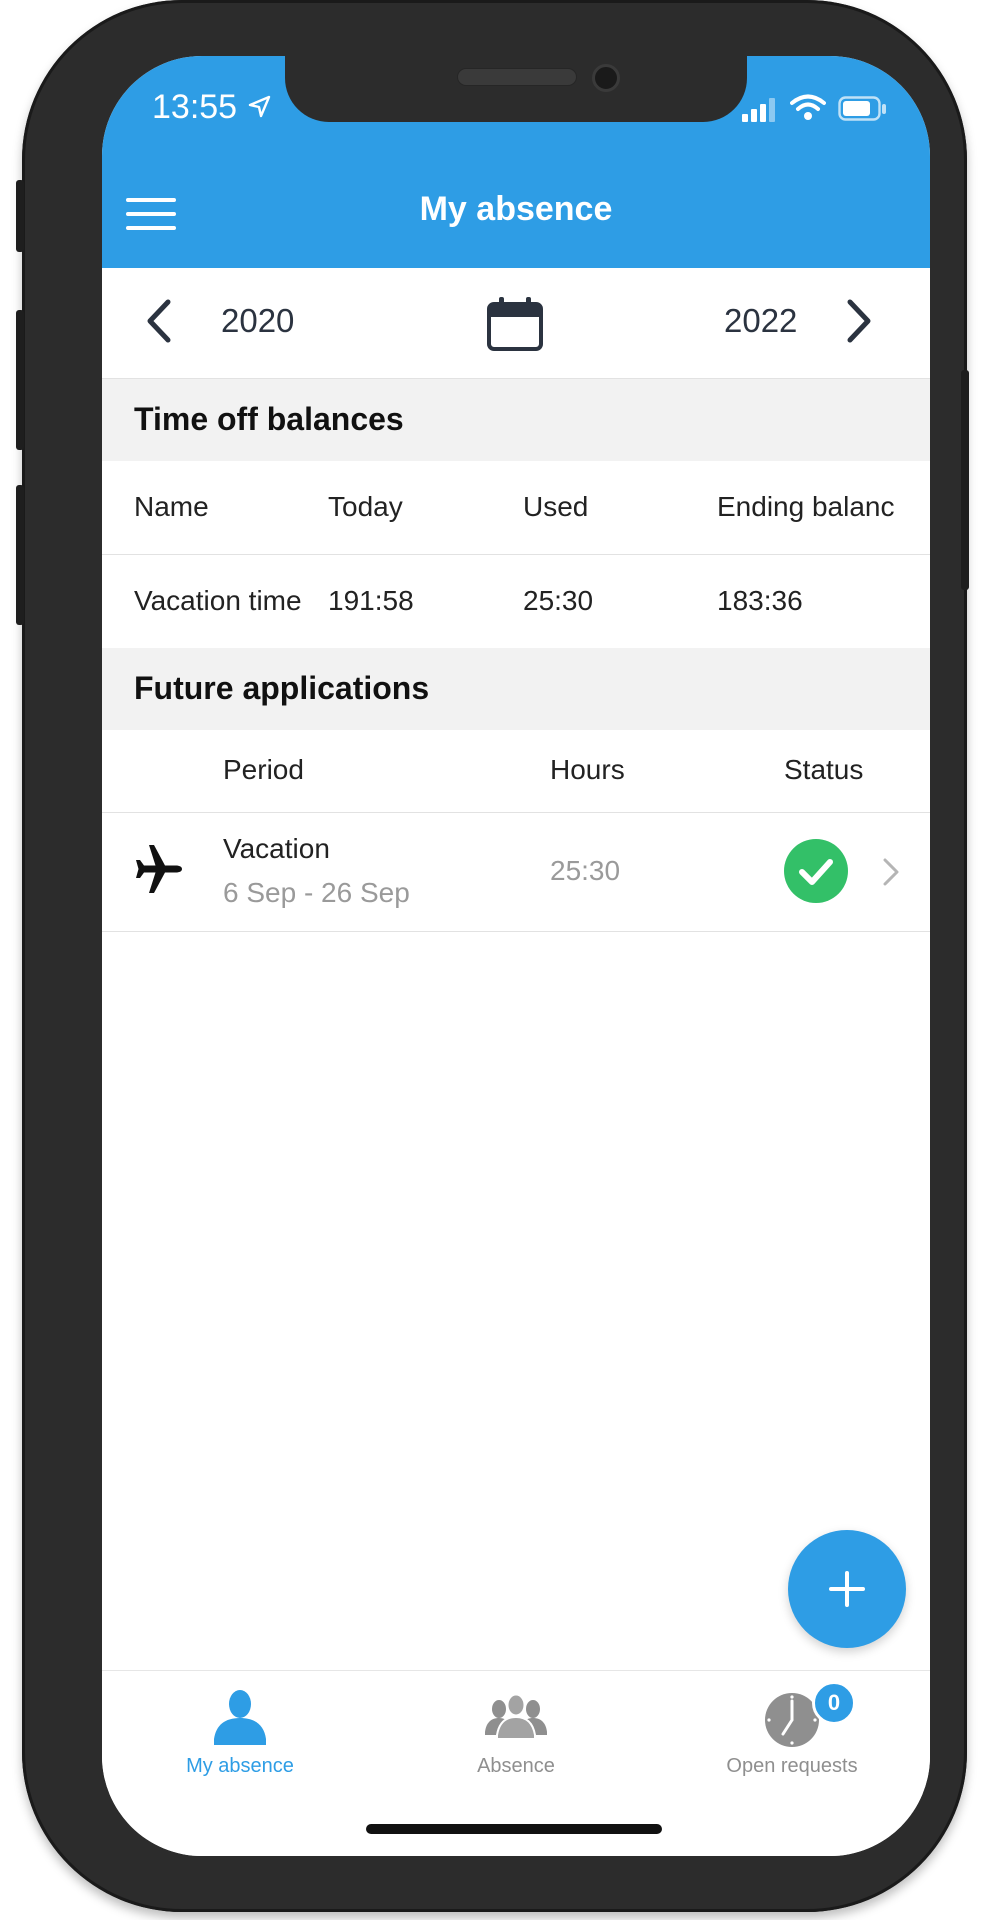  I want to click on applications-section-header: Future applications, so click(516, 689).